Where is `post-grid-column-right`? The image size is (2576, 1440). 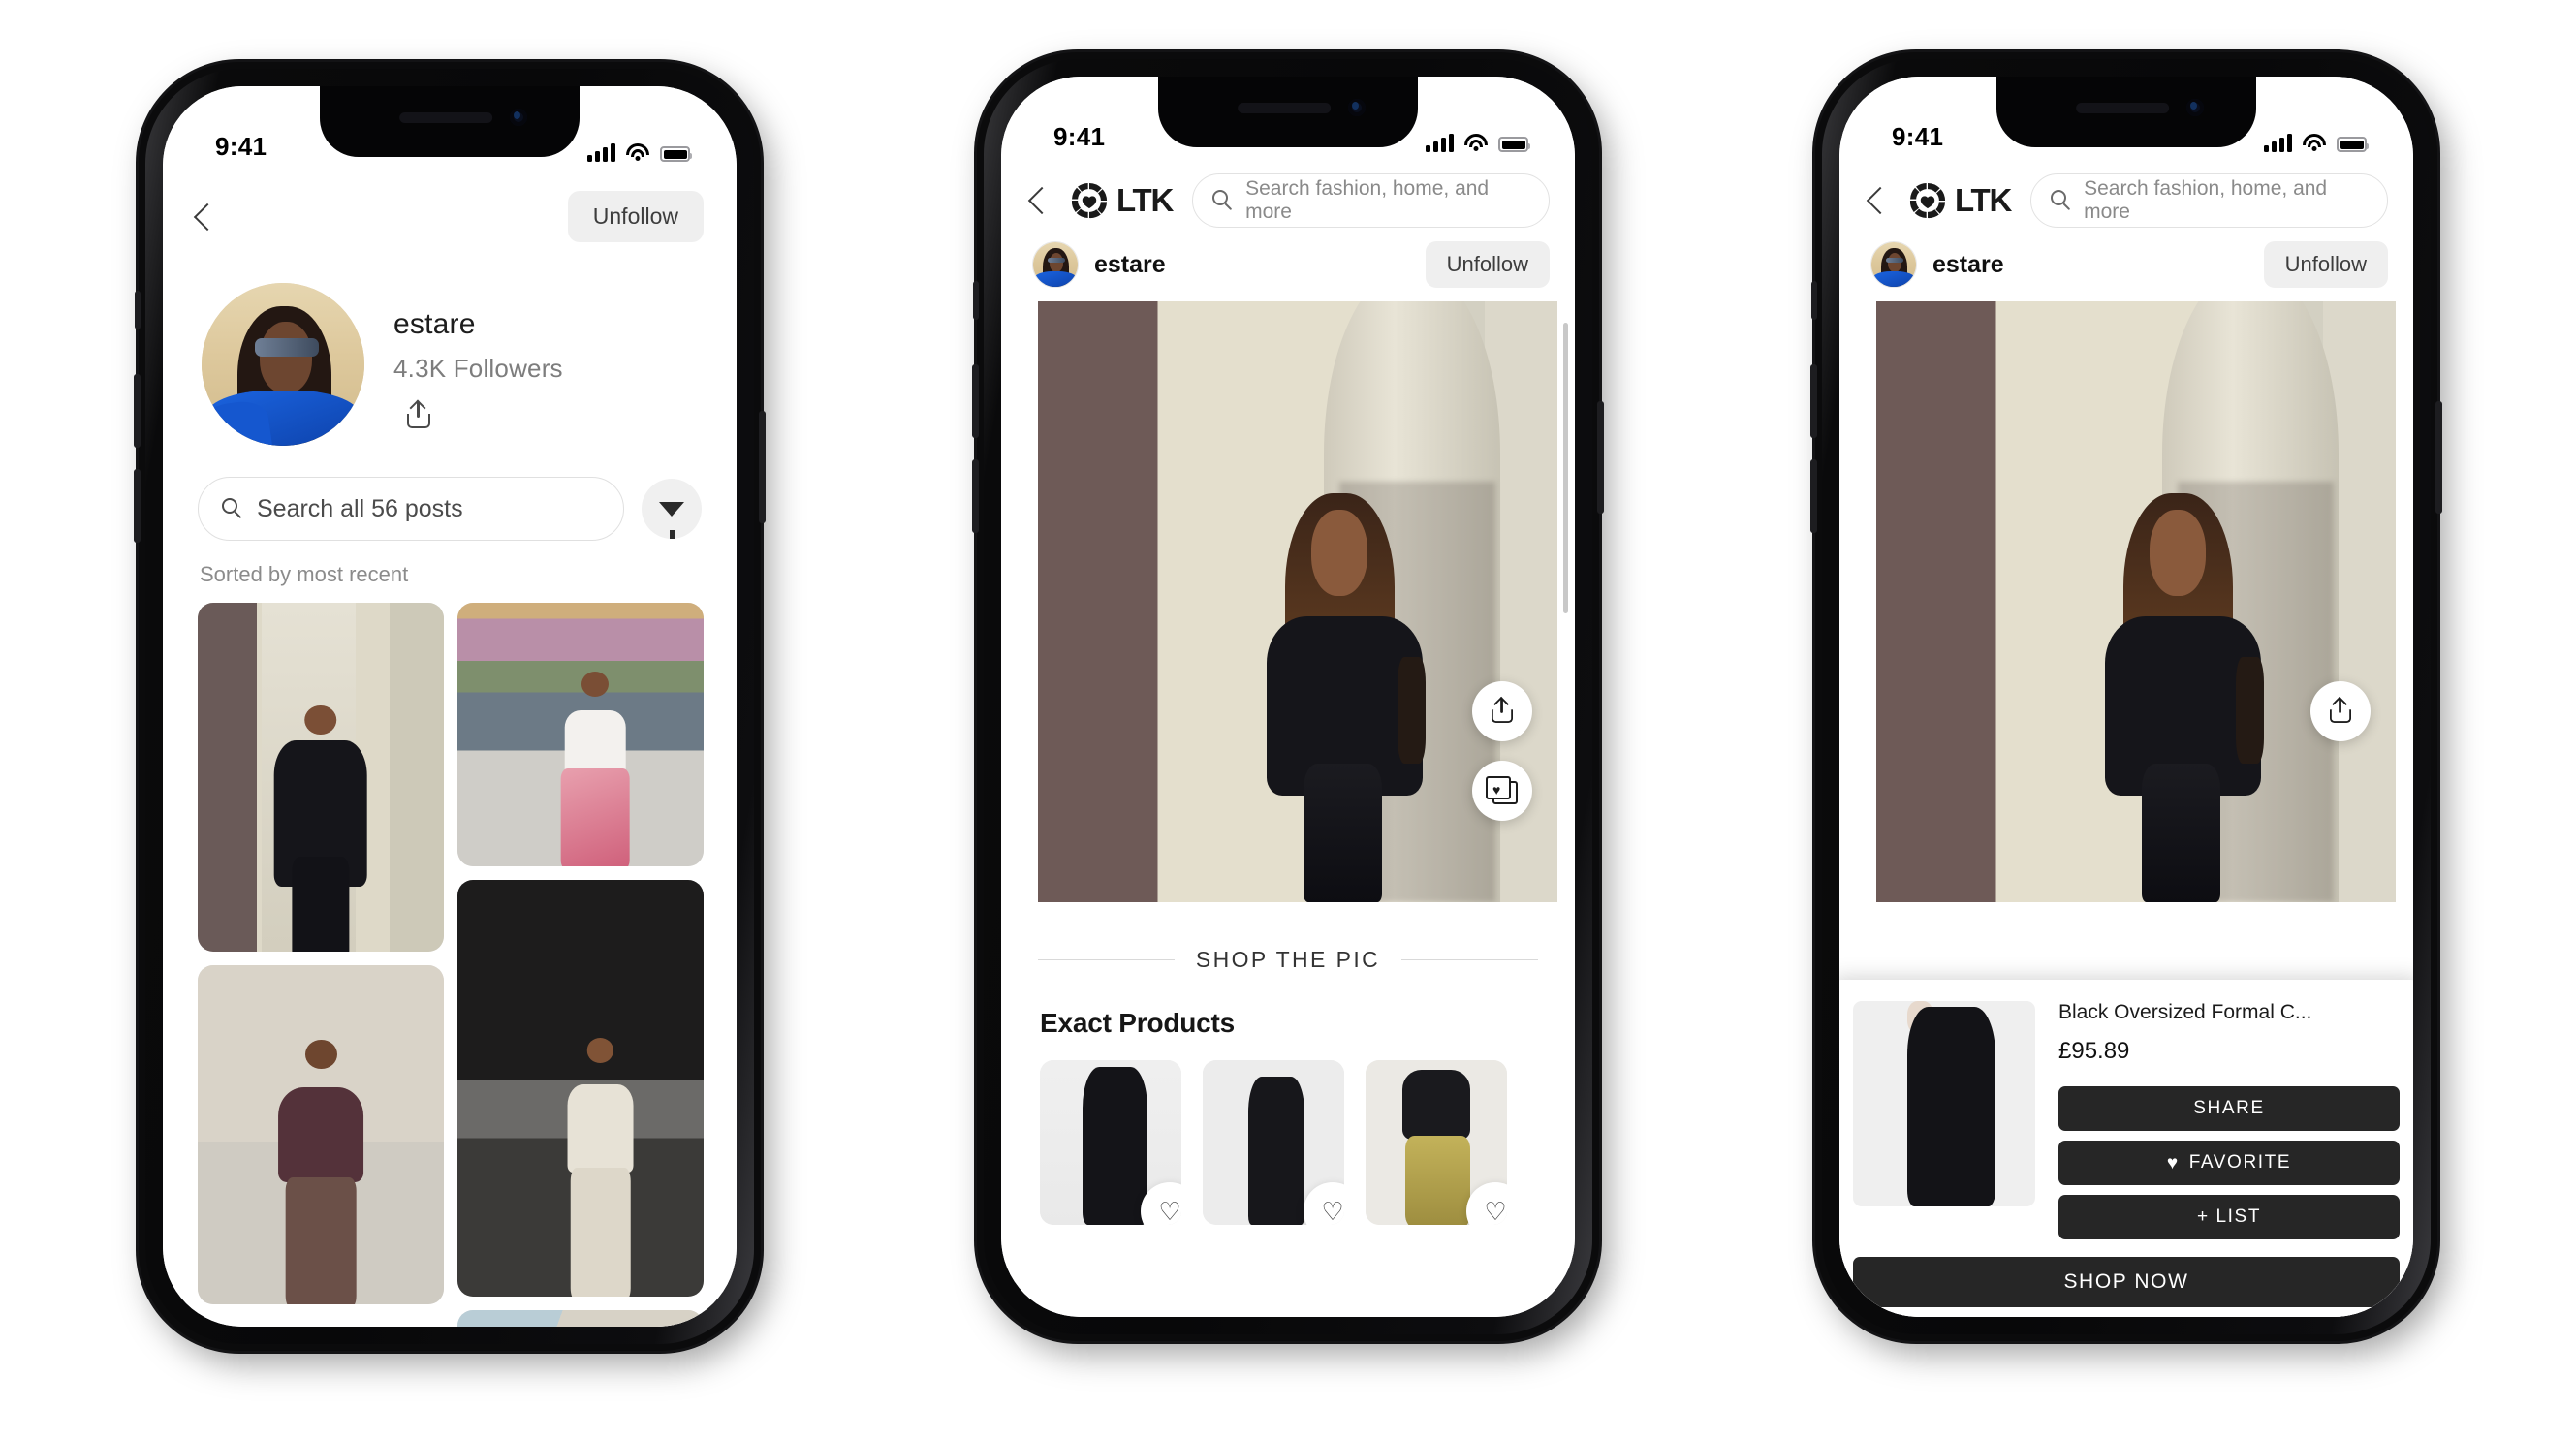
post-grid-column-right is located at coordinates (580, 965).